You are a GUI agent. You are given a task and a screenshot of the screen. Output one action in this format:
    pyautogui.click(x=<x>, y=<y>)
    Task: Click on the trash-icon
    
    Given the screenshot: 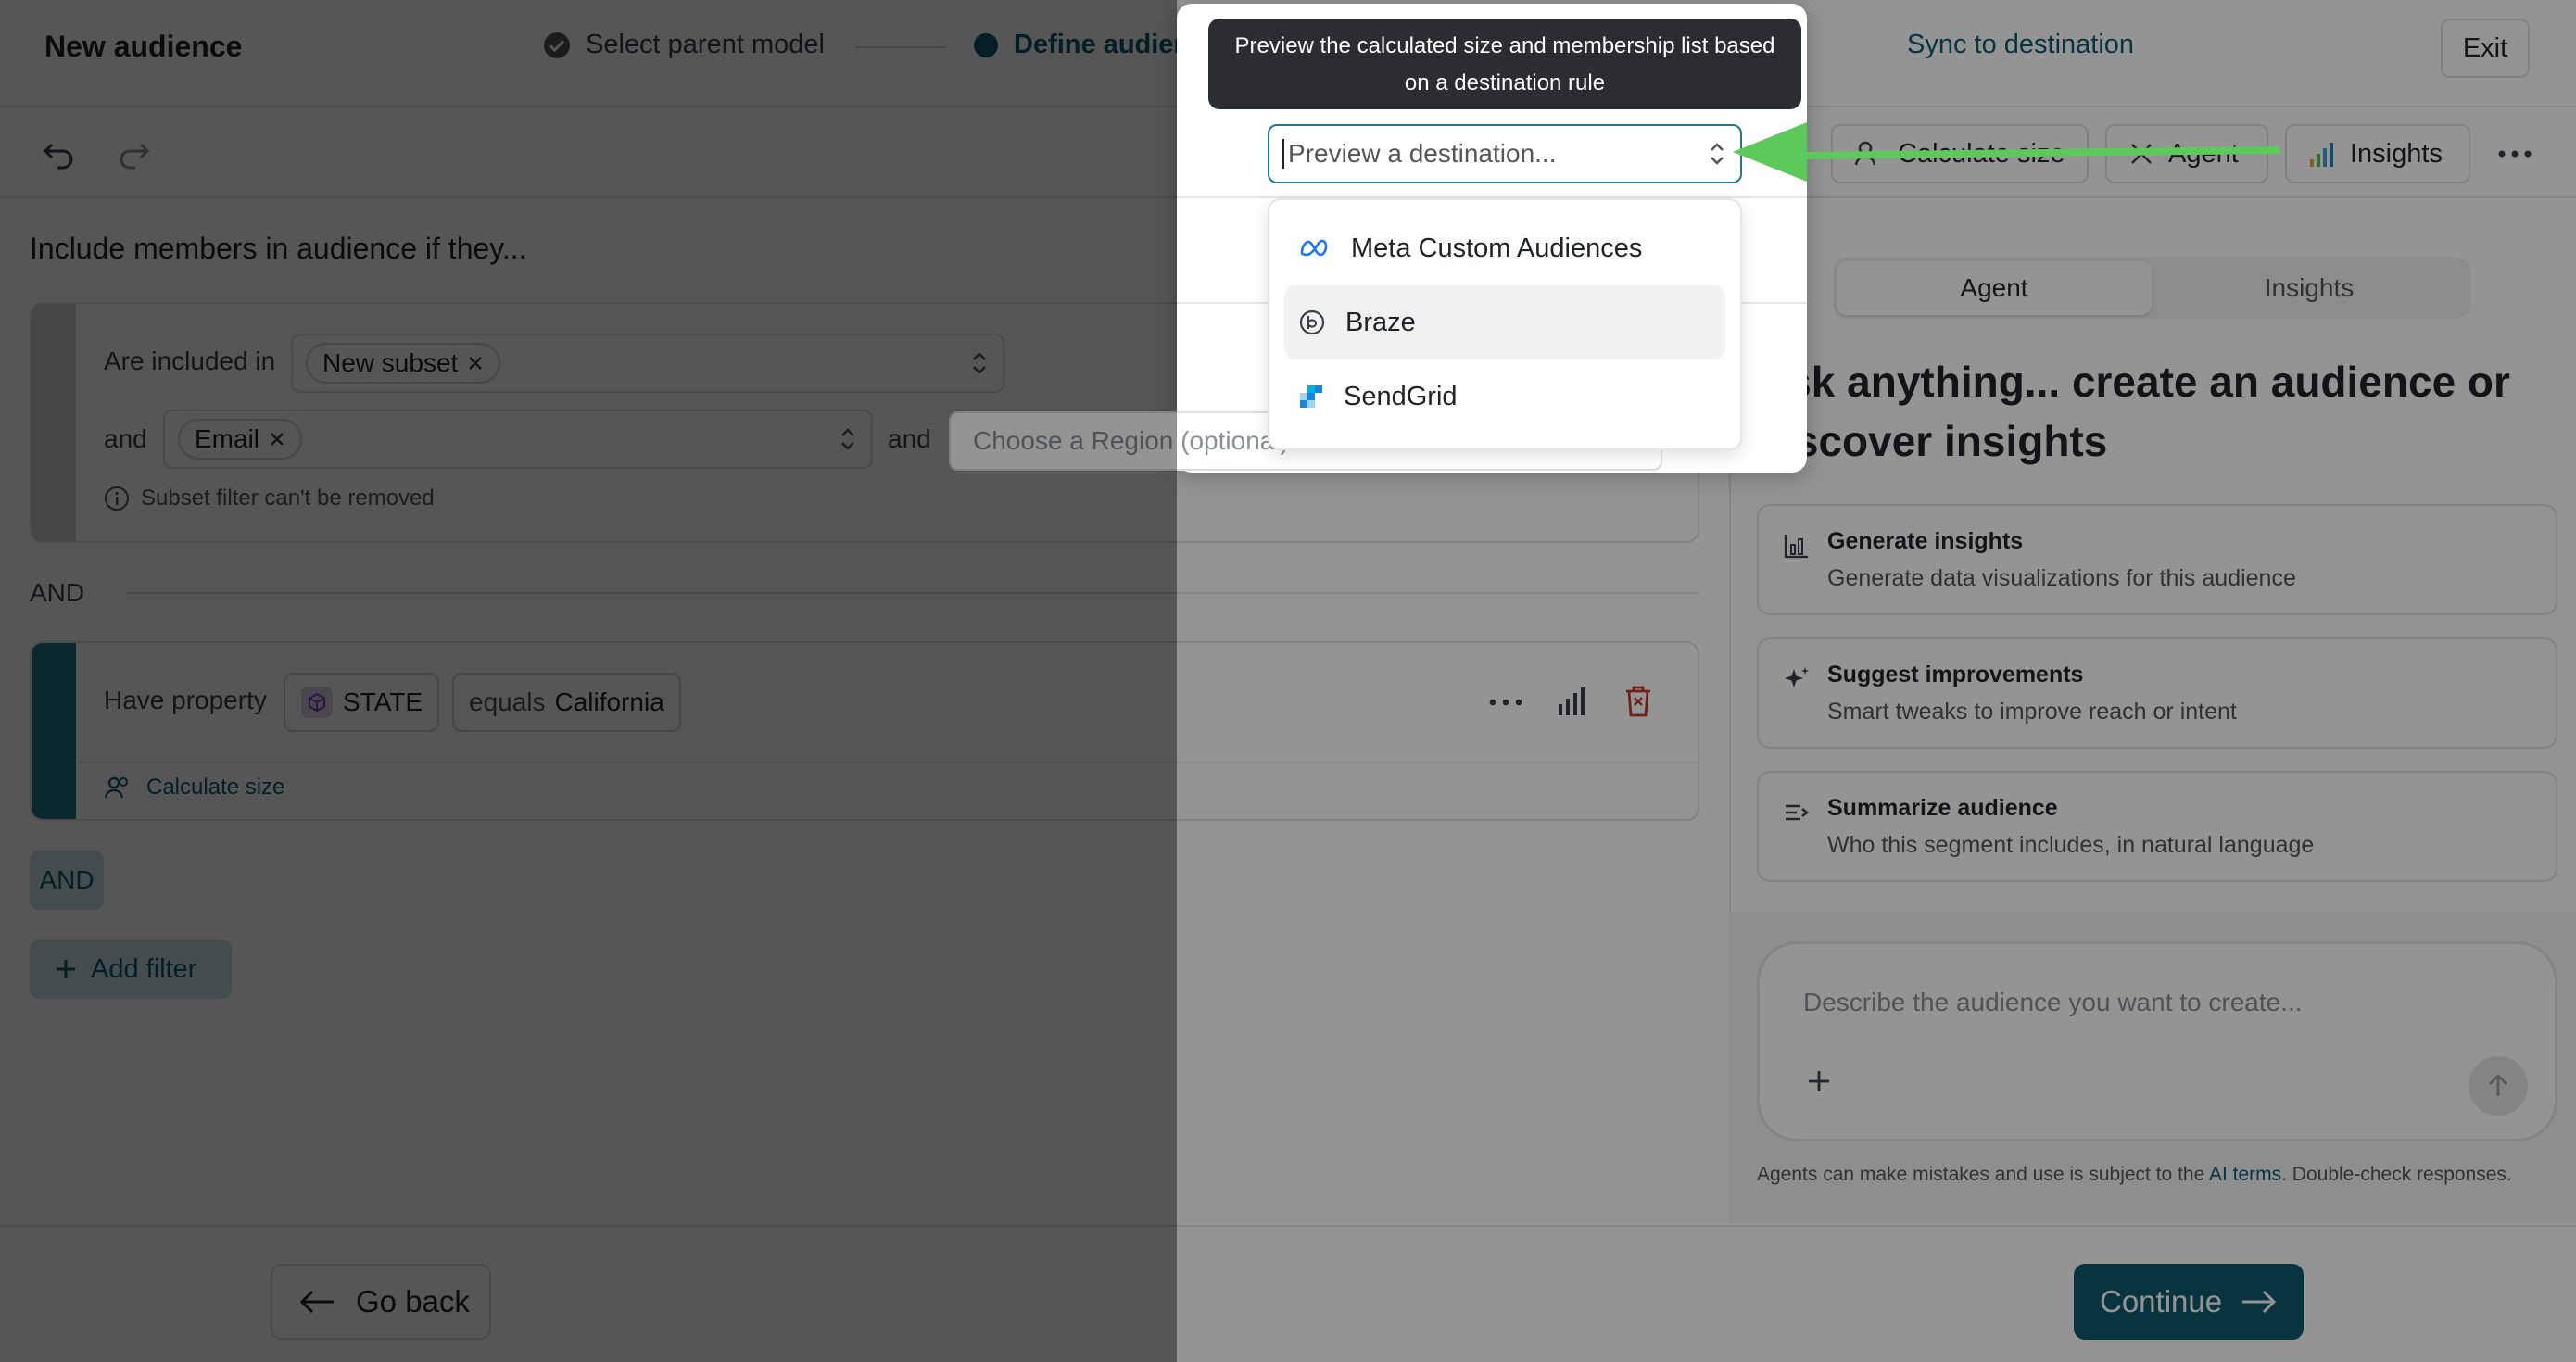 What is the action you would take?
    pyautogui.click(x=1638, y=701)
    